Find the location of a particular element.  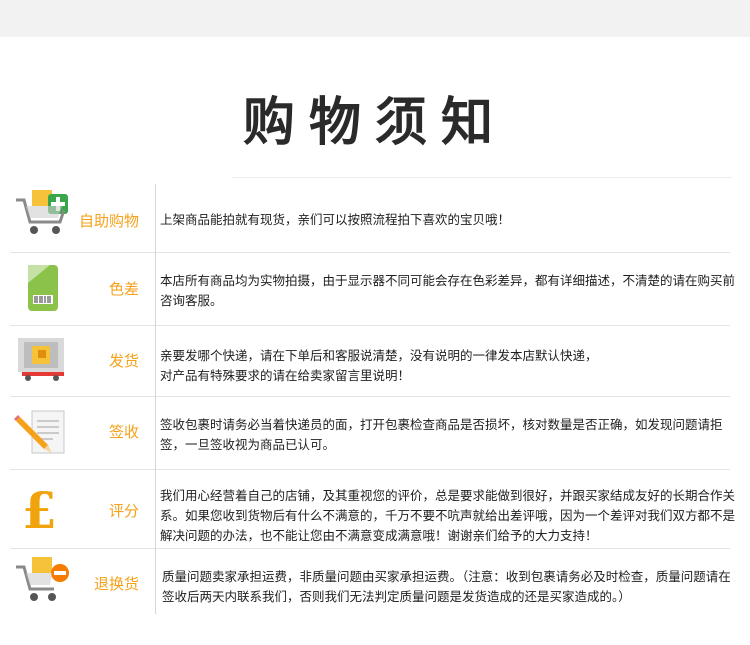

delivery-truck-icon is located at coordinates (43, 359).